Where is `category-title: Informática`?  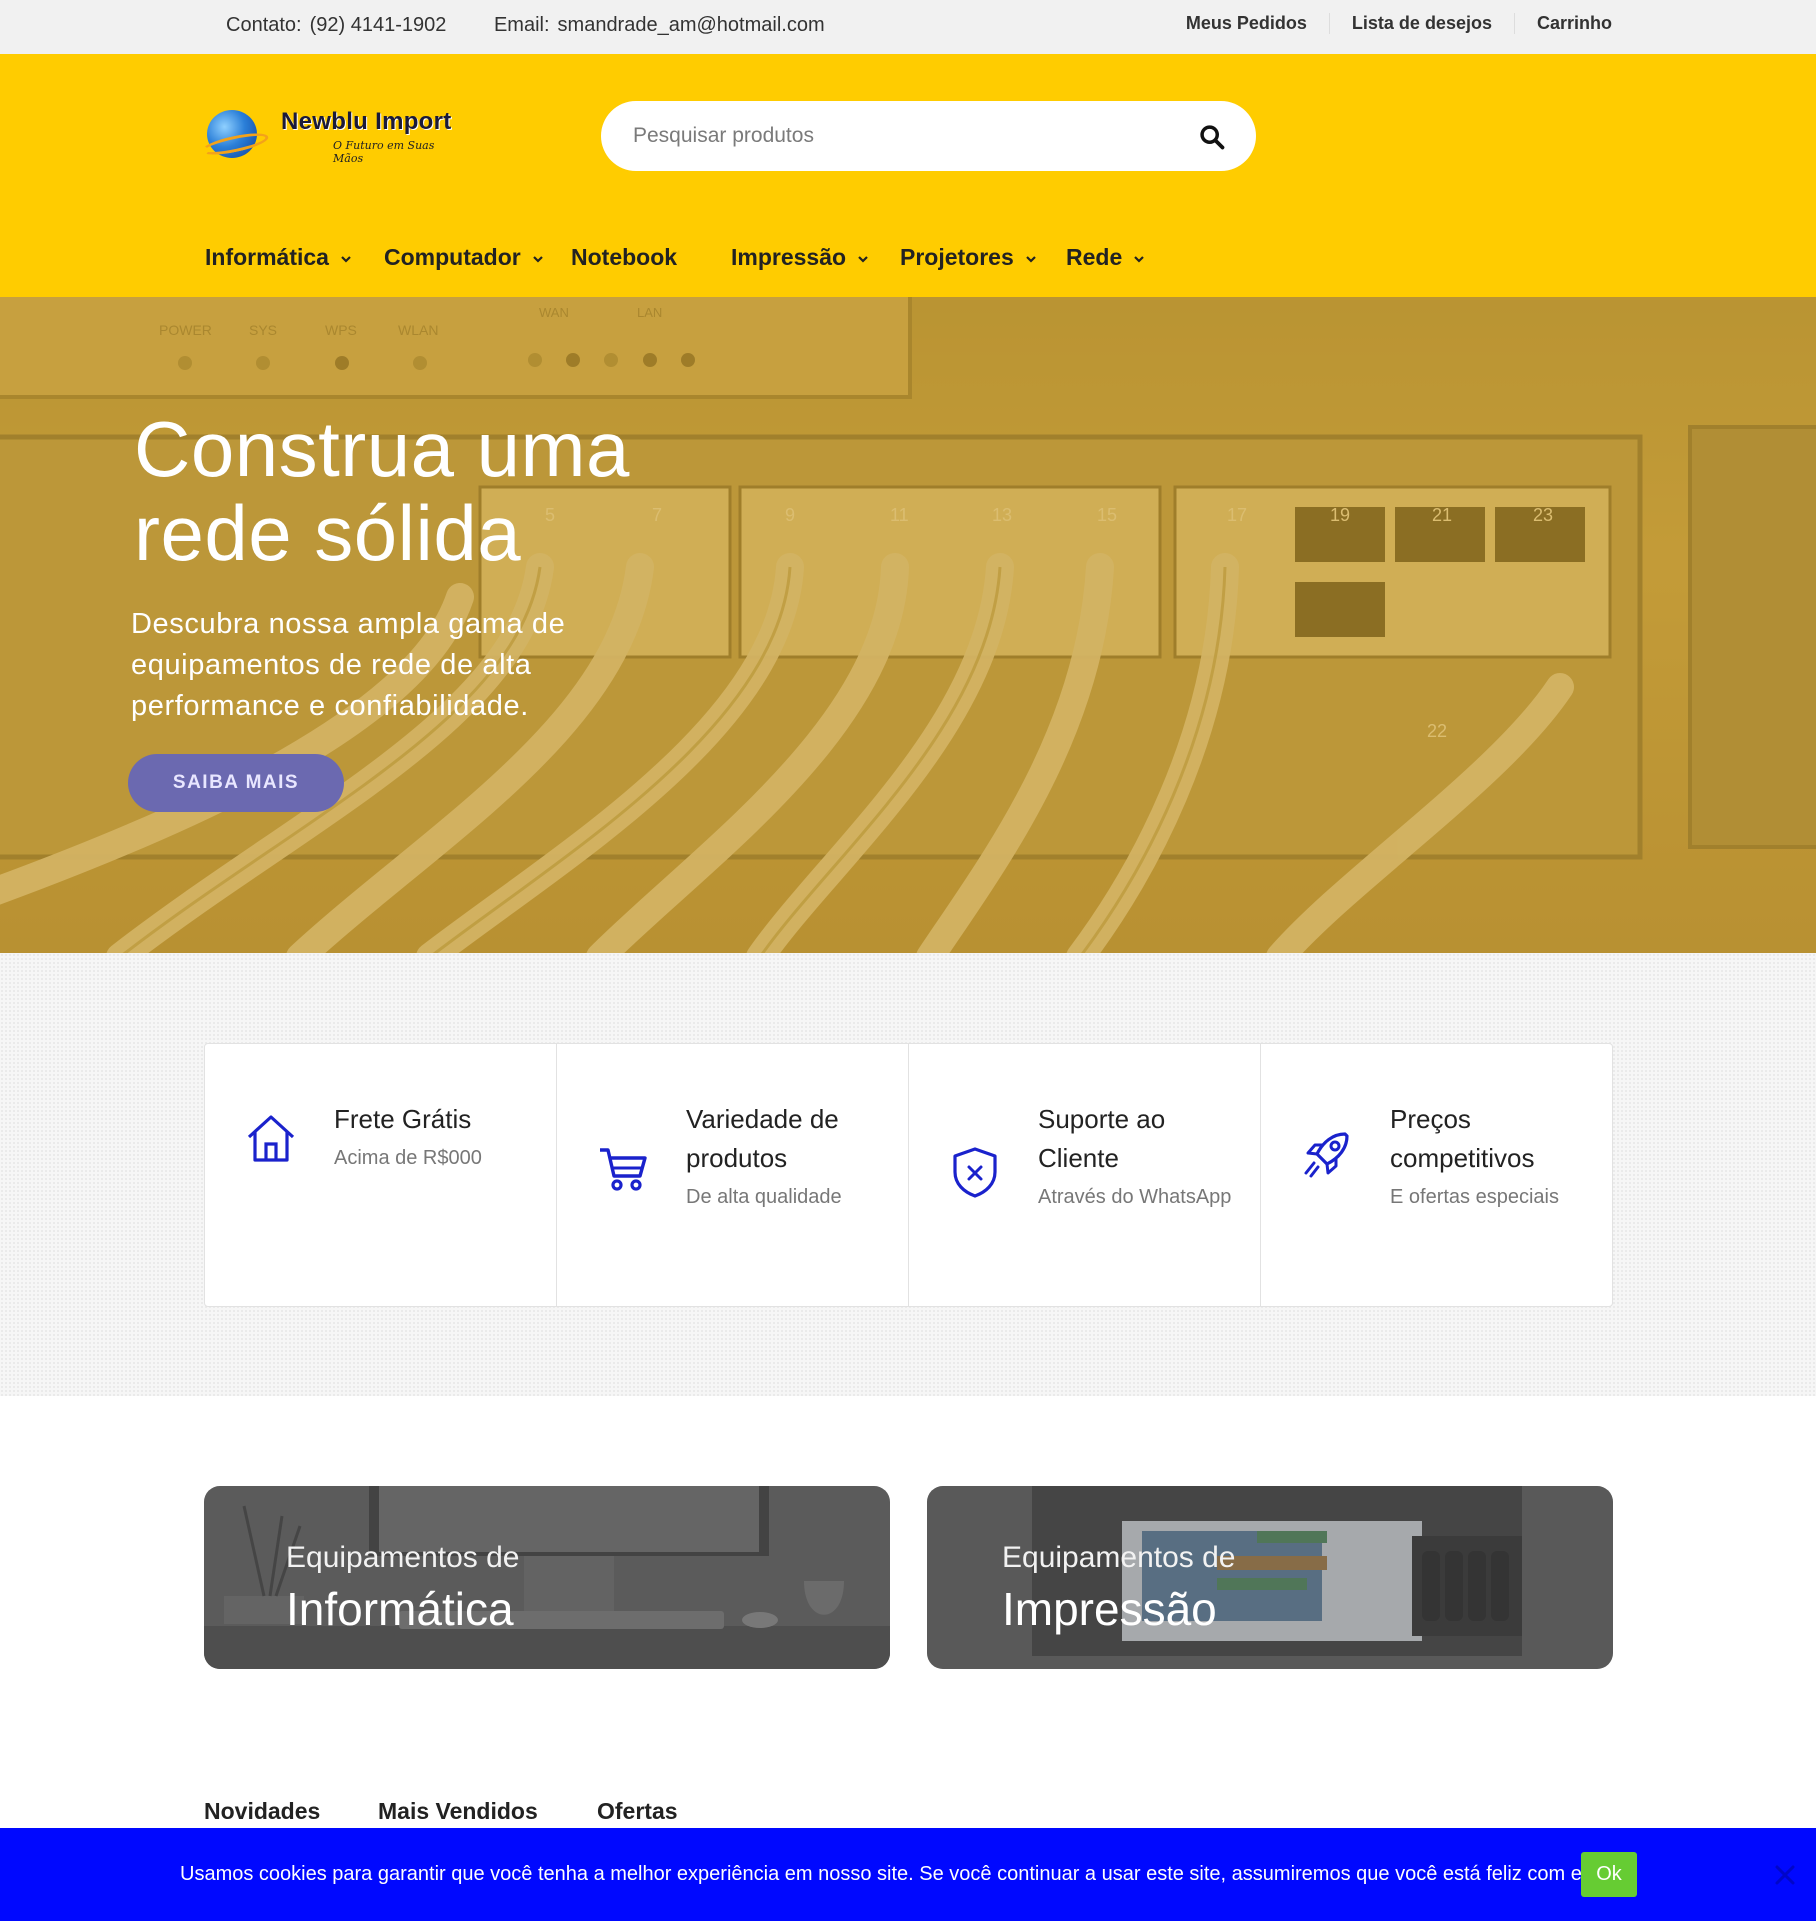 category-title: Informática is located at coordinates (400, 1609).